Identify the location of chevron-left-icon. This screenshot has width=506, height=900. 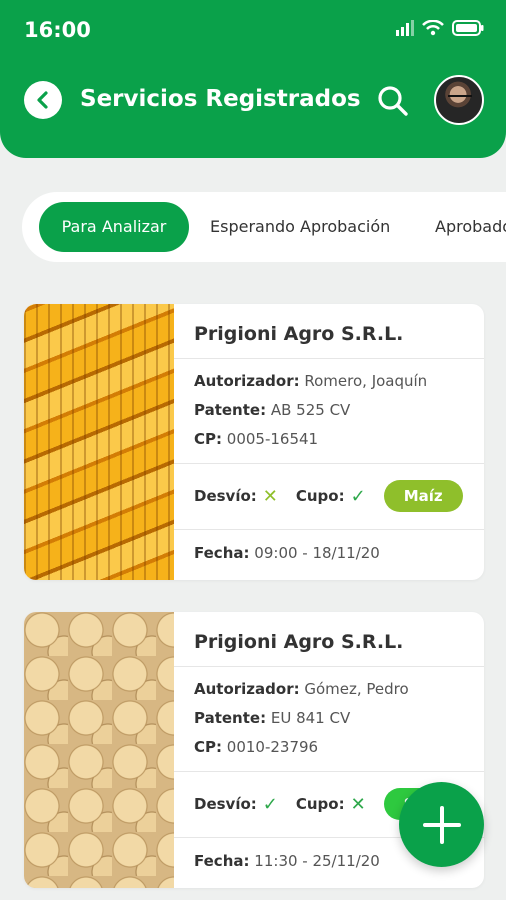
(42, 100).